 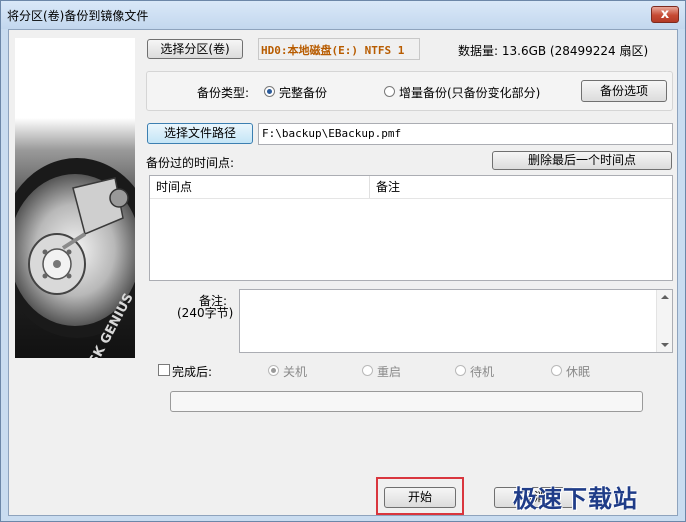 I want to click on full-backup-radio, so click(x=269, y=91).